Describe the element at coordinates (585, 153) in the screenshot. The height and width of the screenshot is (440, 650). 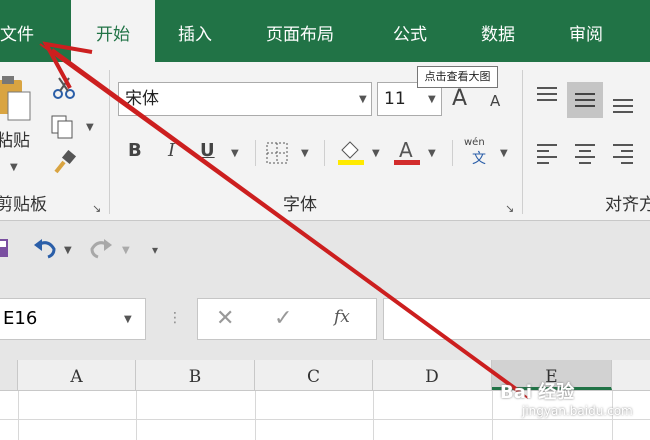
I see `align-center-icon` at that location.